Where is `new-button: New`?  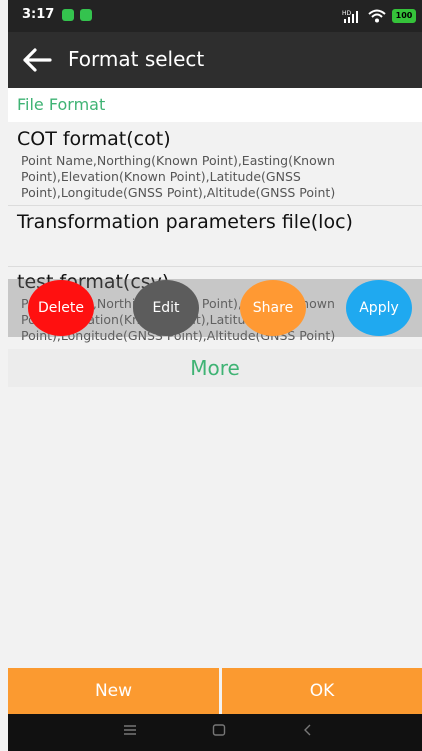 new-button: New is located at coordinates (113, 691).